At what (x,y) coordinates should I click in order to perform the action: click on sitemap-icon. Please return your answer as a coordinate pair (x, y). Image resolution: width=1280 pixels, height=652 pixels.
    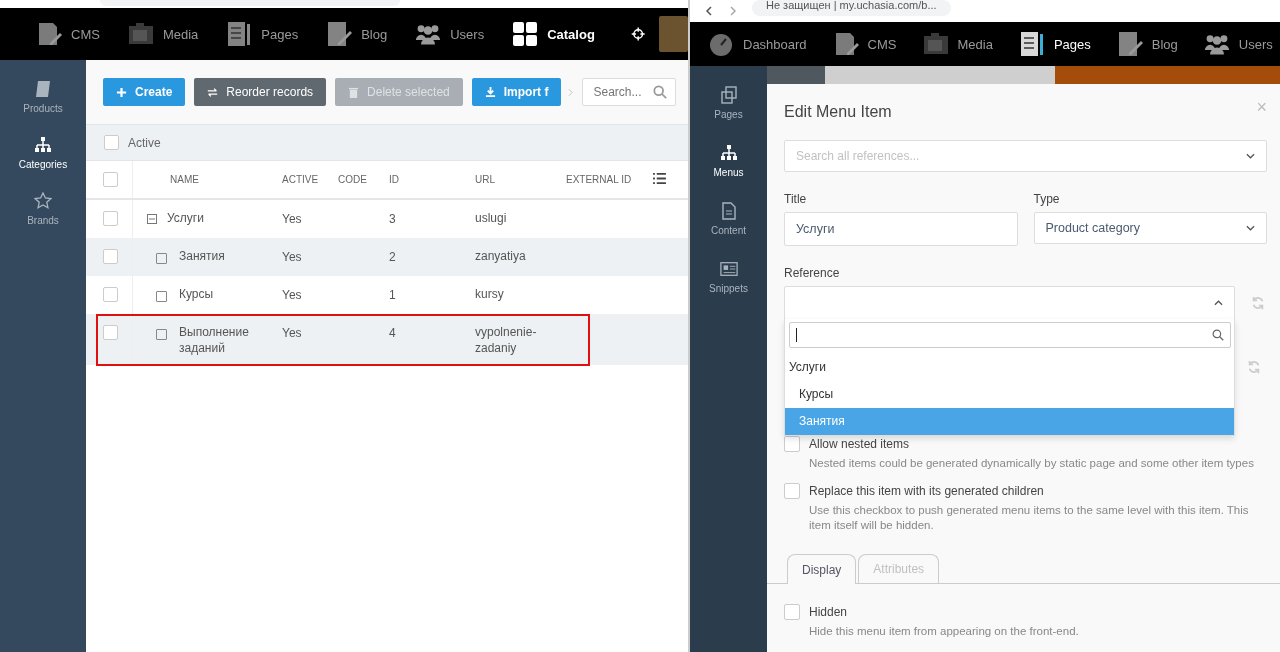
    Looking at the image, I should click on (728, 153).